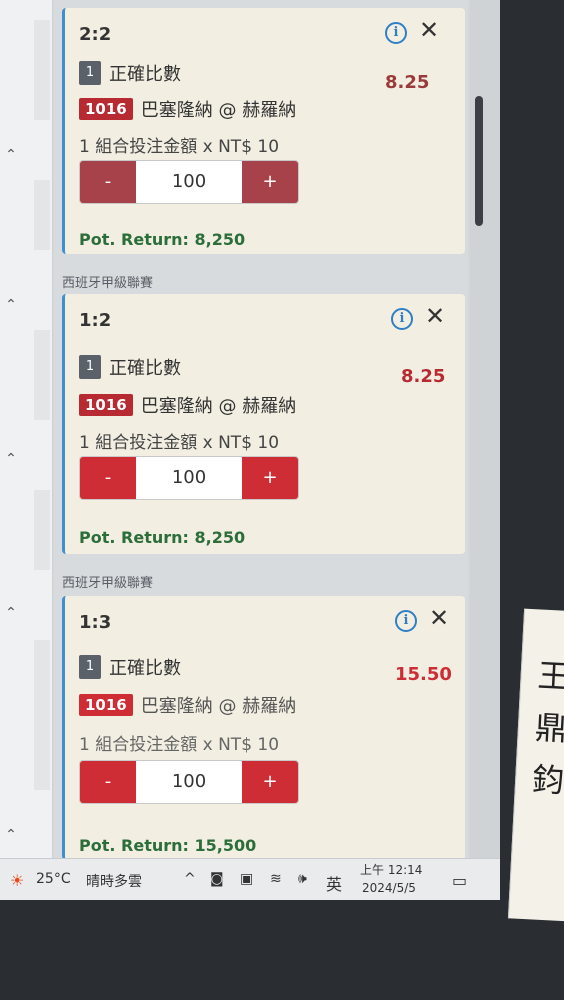 The width and height of the screenshot is (564, 1000). What do you see at coordinates (190, 879) in the screenshot?
I see `chevron-up-icon: ^` at bounding box center [190, 879].